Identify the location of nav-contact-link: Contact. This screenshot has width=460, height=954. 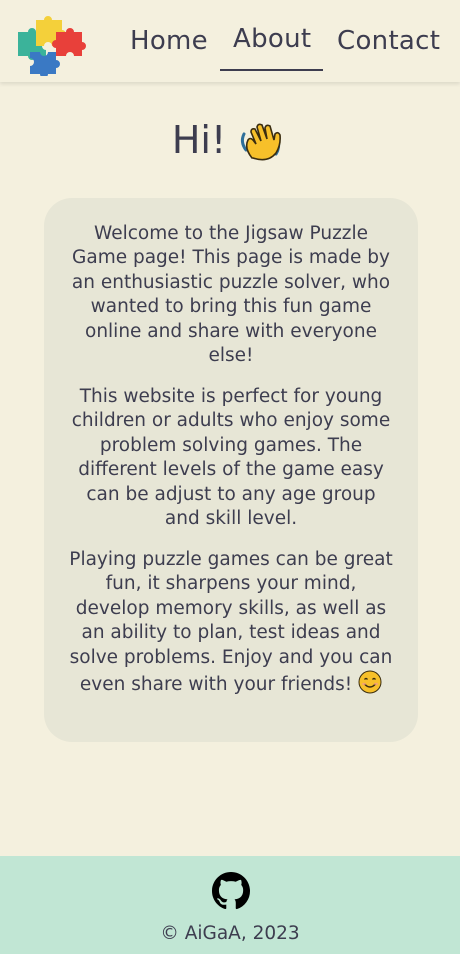
(388, 41).